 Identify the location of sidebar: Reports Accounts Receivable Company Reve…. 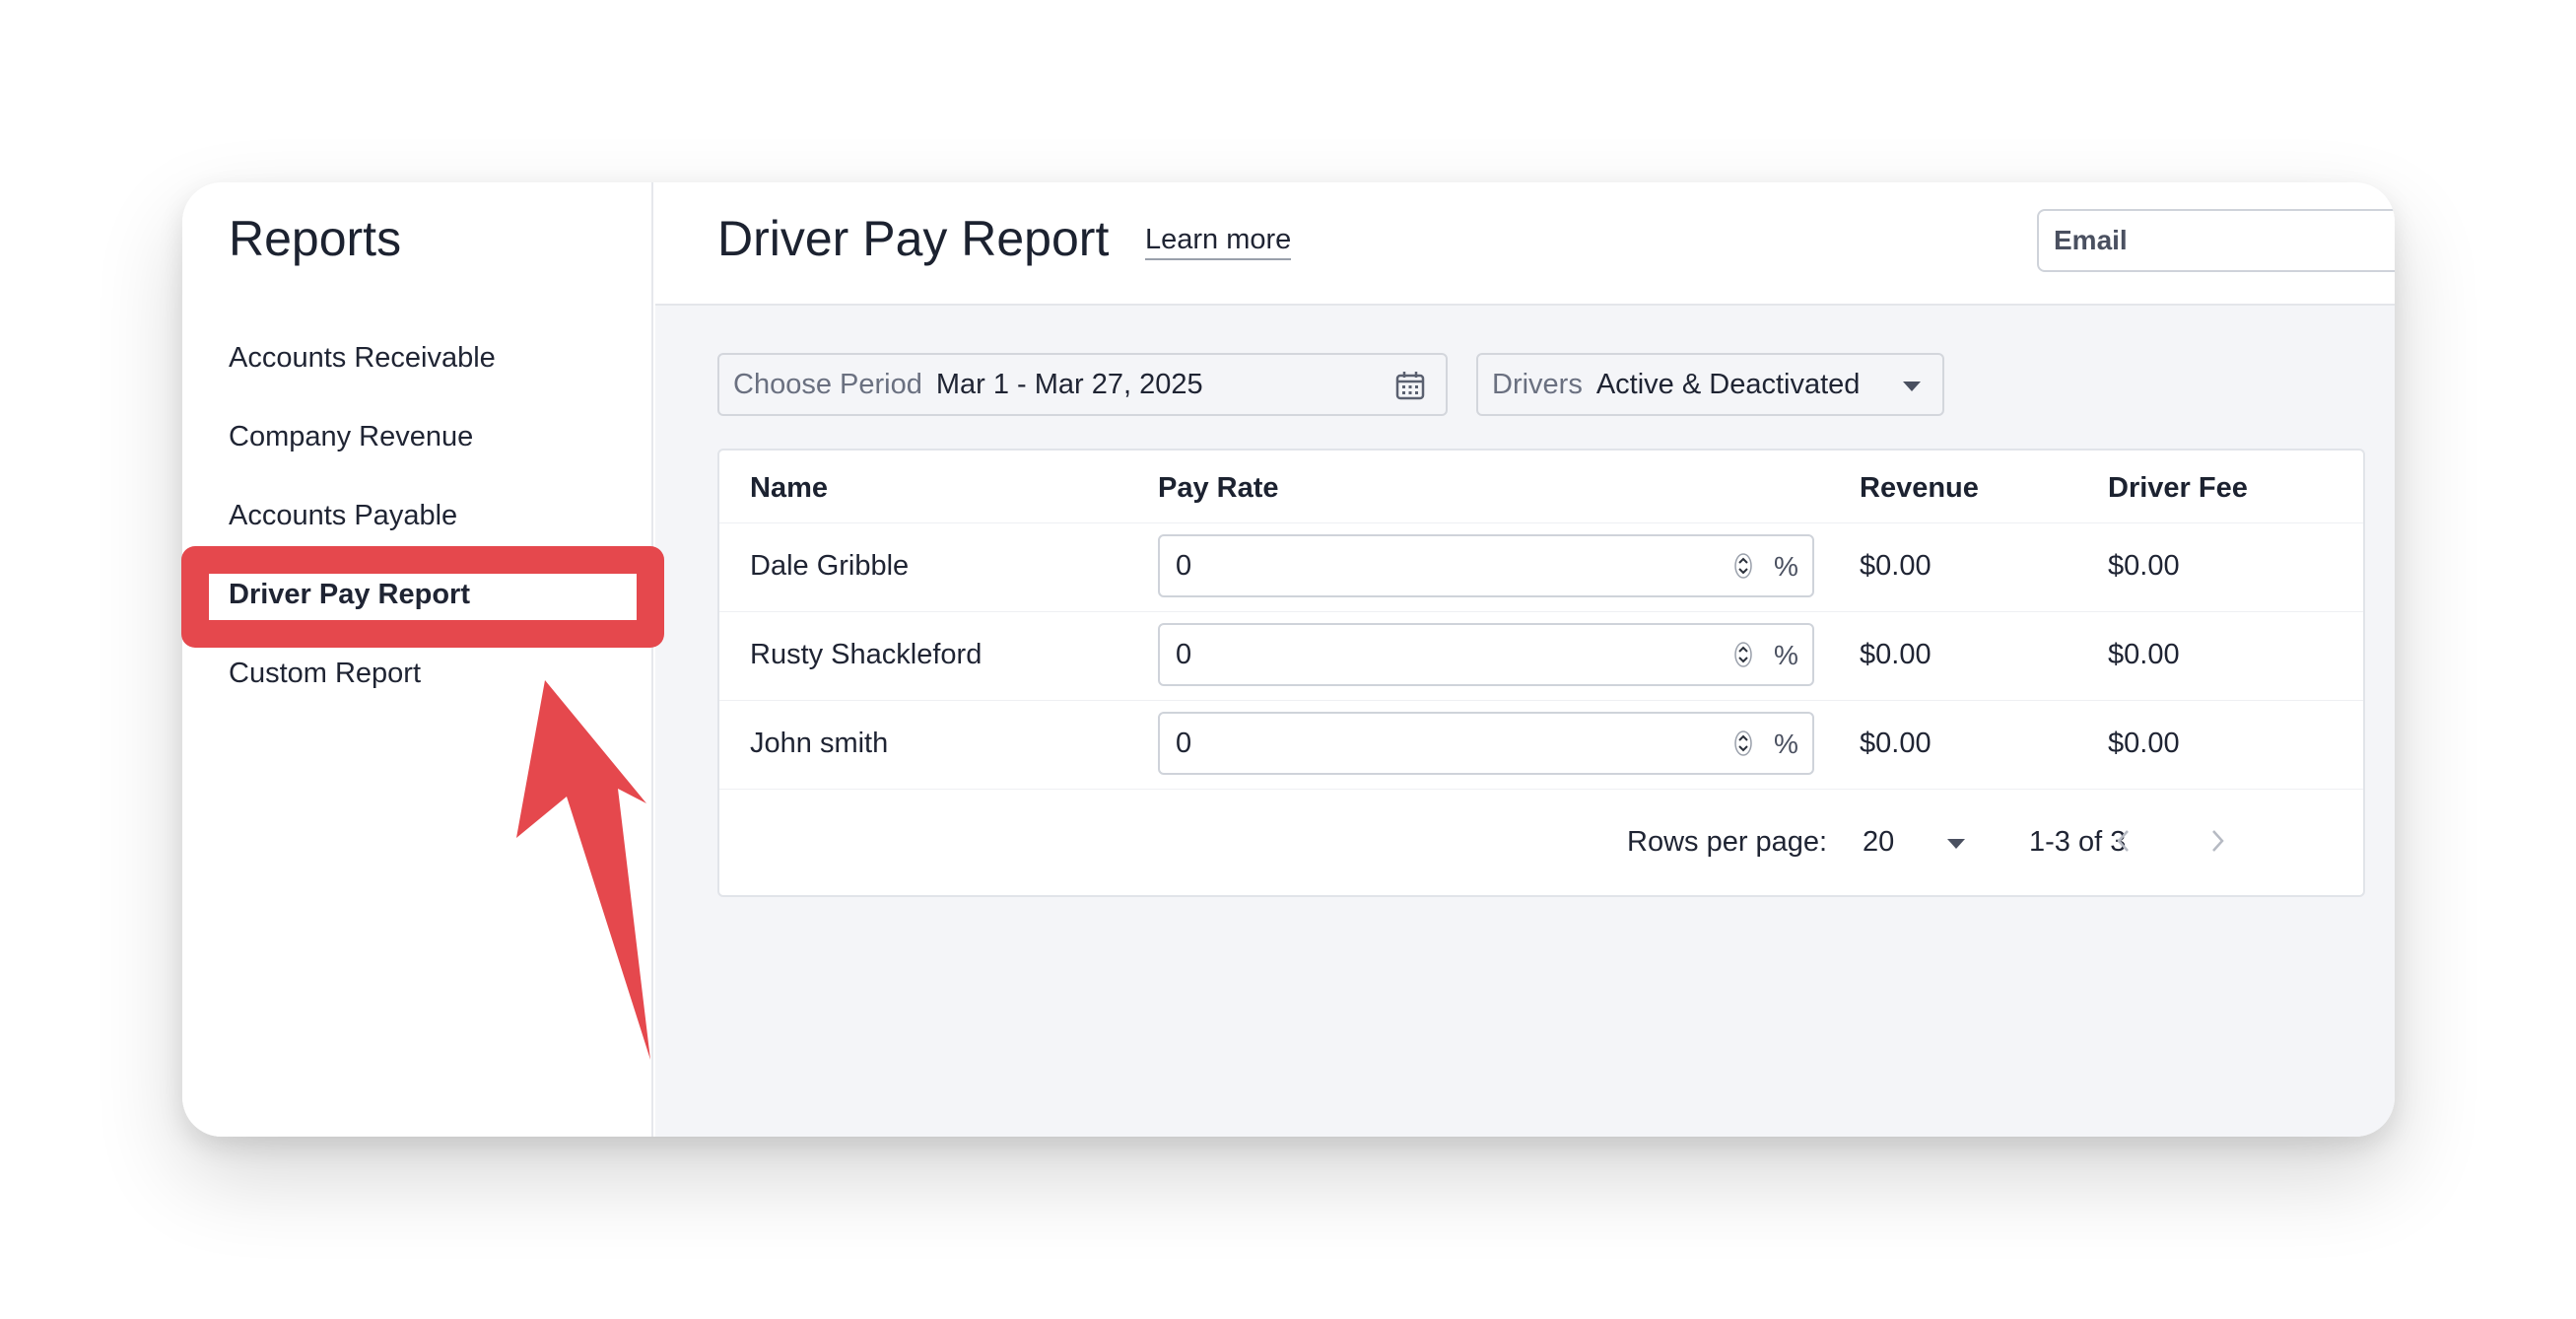
(417, 659).